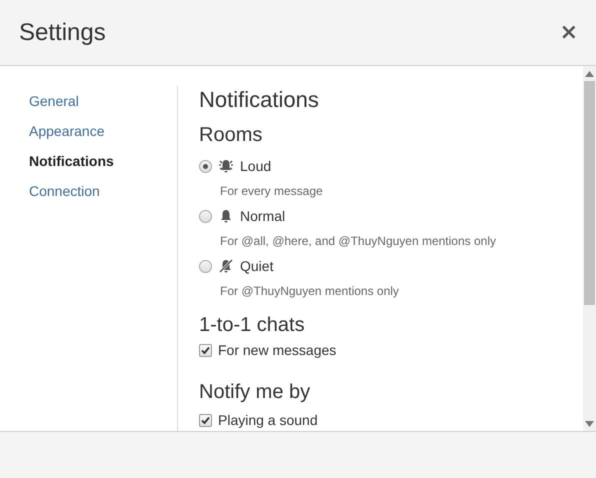  I want to click on section-title: Notifications, so click(259, 100).